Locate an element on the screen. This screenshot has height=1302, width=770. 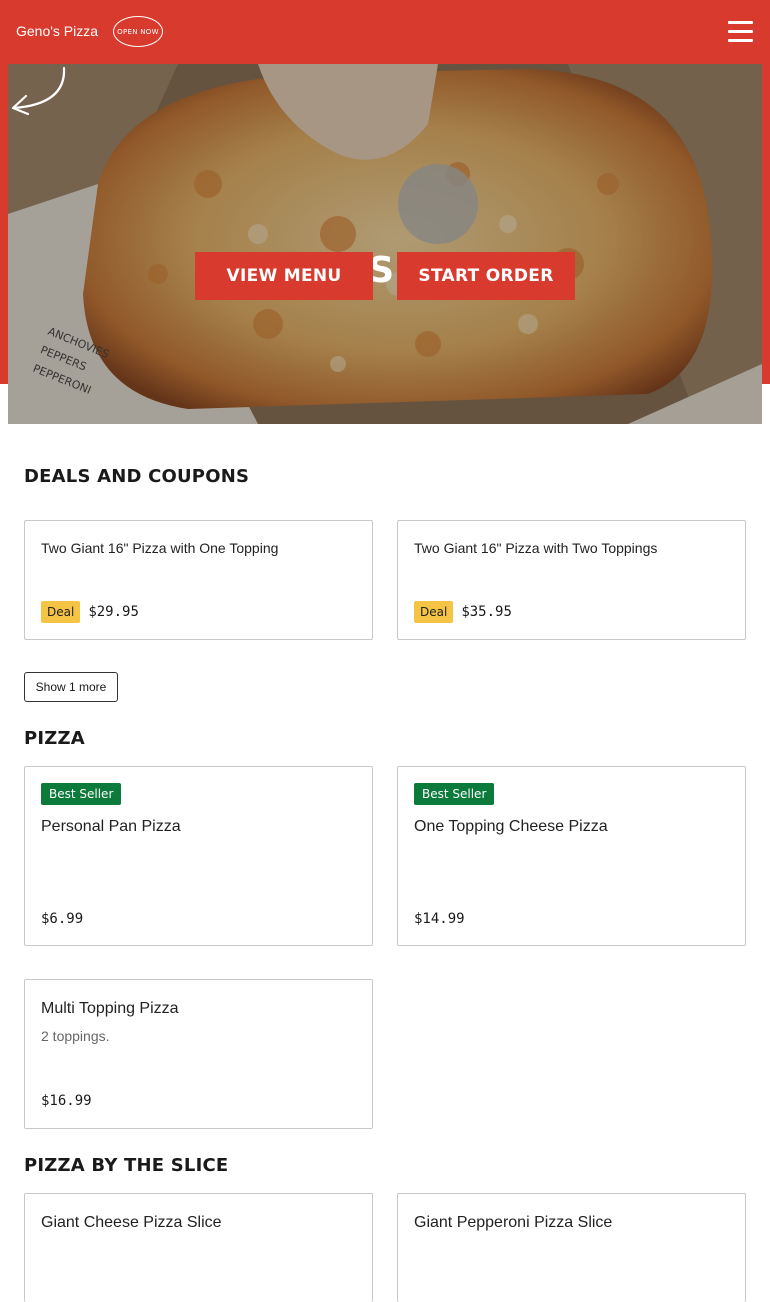
menu-item-card: Giant Pepperoni Pizza Slice is located at coordinates (571, 1247).